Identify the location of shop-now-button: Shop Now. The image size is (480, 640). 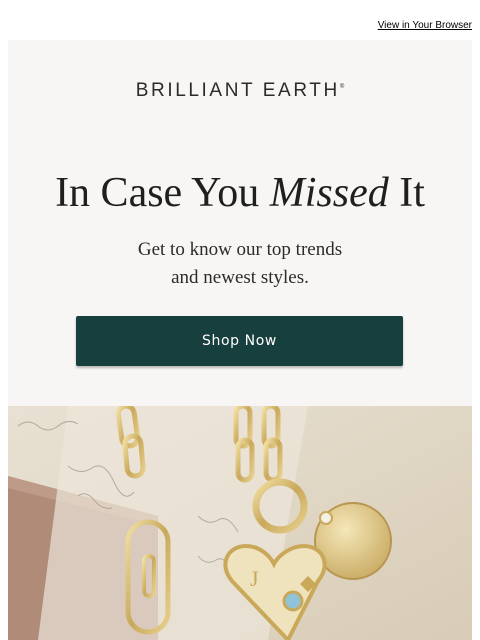
(239, 341).